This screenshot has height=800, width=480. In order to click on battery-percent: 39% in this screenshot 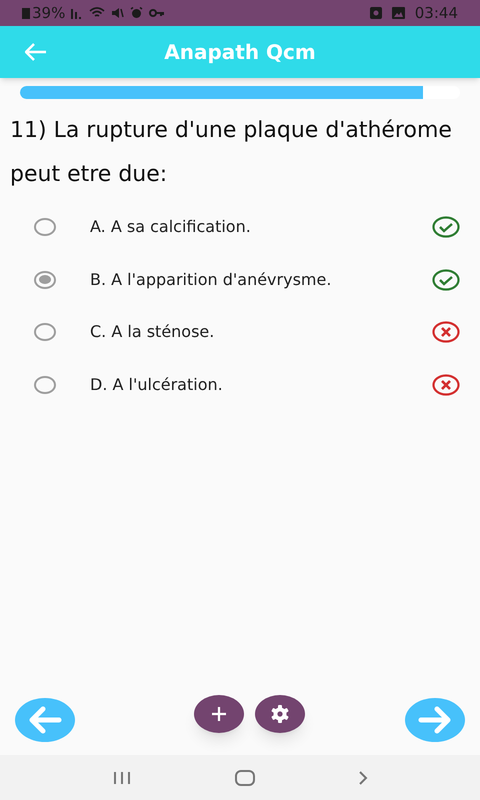, I will do `click(49, 13)`.